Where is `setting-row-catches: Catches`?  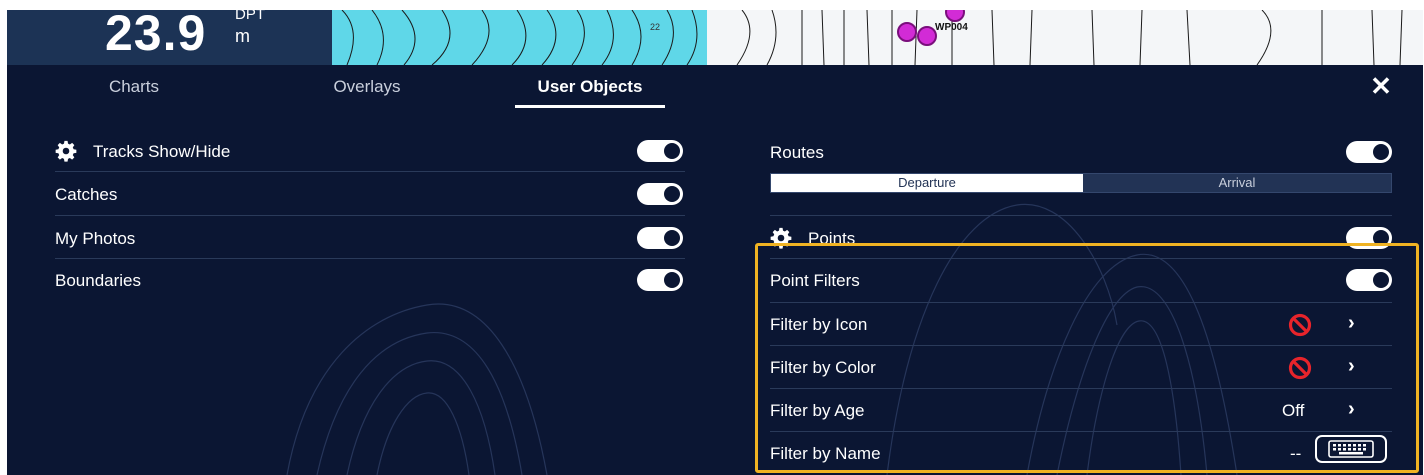 setting-row-catches: Catches is located at coordinates (370, 194).